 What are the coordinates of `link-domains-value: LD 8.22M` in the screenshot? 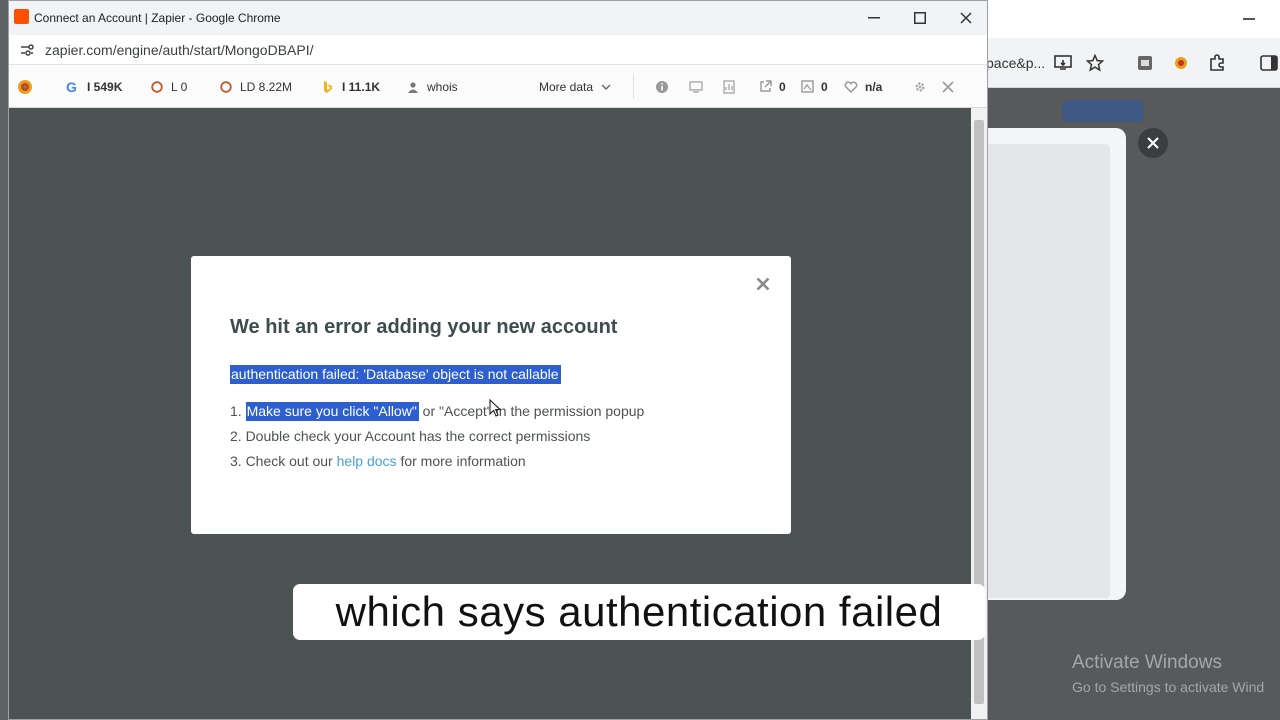 It's located at (266, 86).